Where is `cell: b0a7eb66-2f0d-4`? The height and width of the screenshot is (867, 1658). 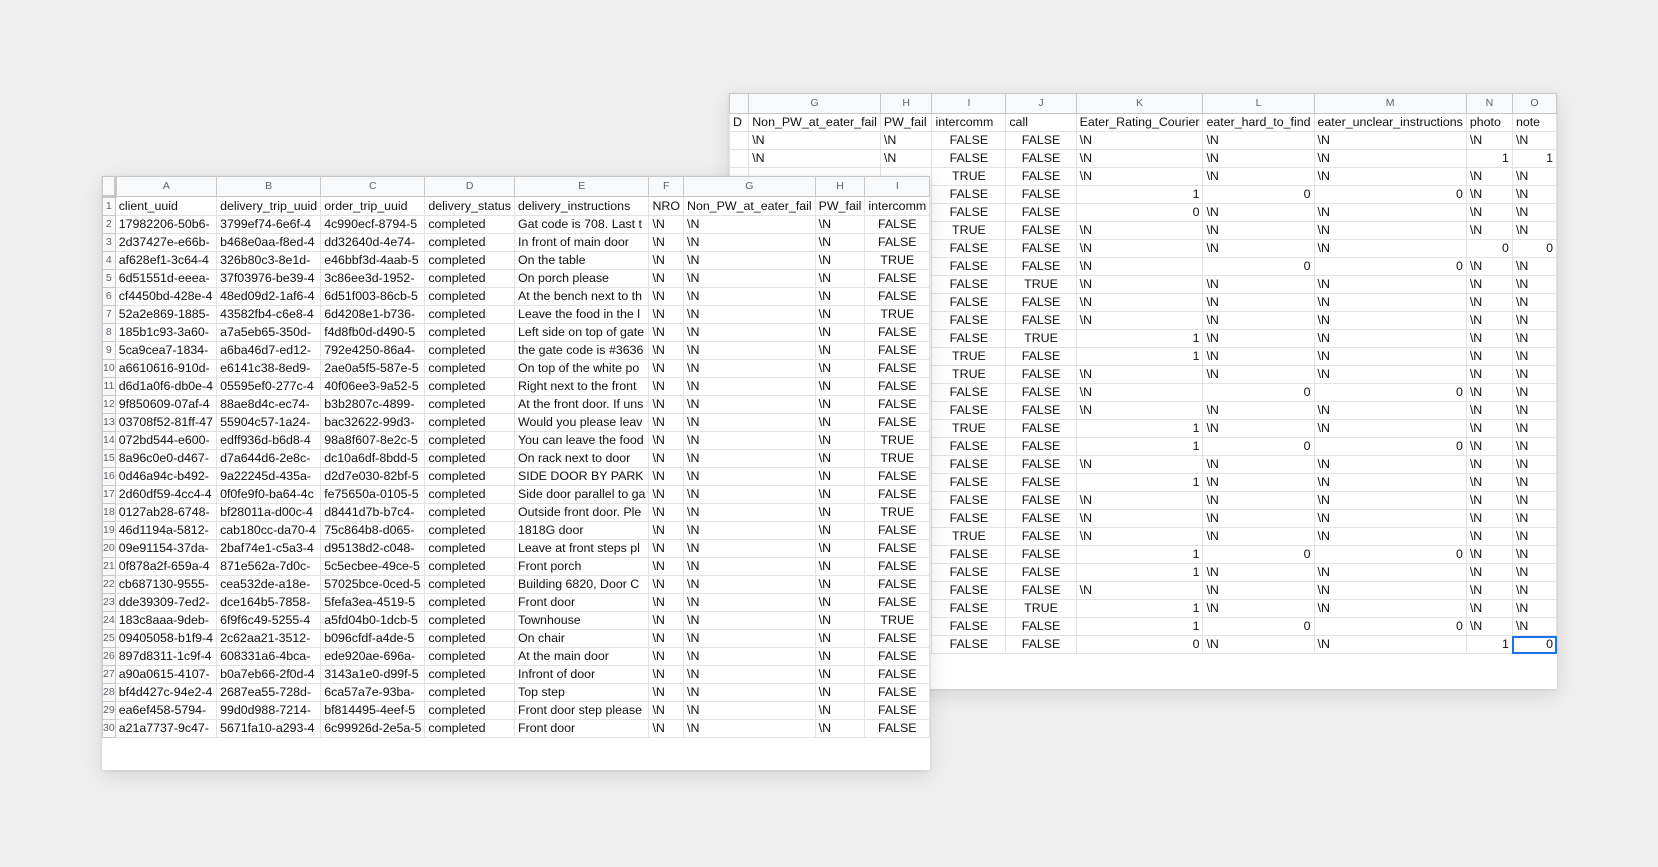
cell: b0a7eb66-2f0d-4 is located at coordinates (269, 674).